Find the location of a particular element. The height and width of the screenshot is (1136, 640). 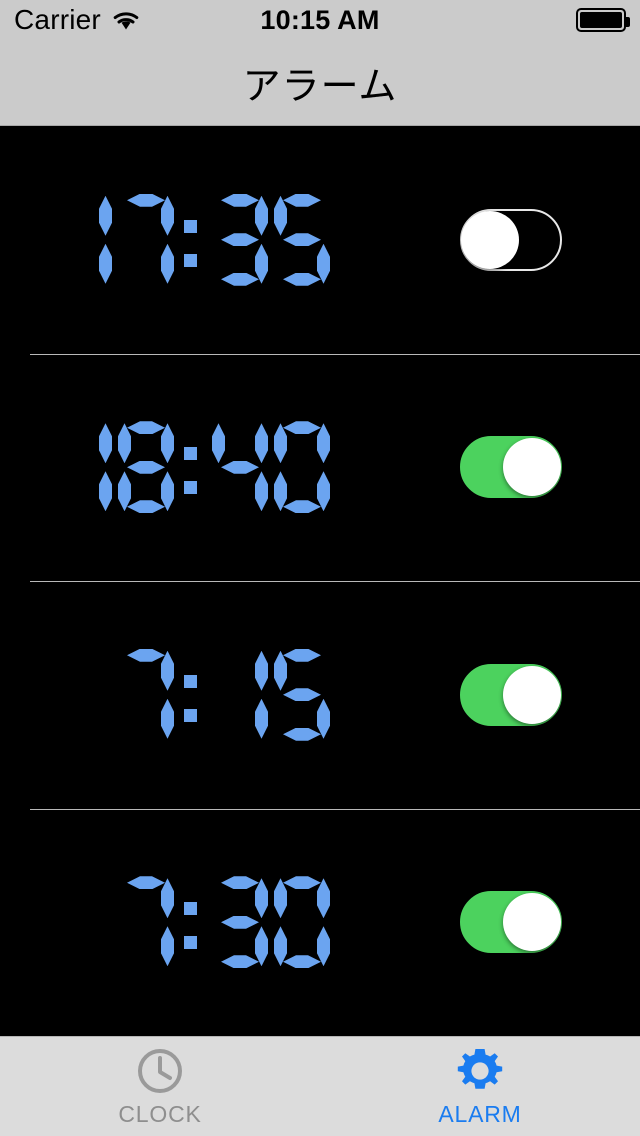

battery-fill is located at coordinates (601, 20).